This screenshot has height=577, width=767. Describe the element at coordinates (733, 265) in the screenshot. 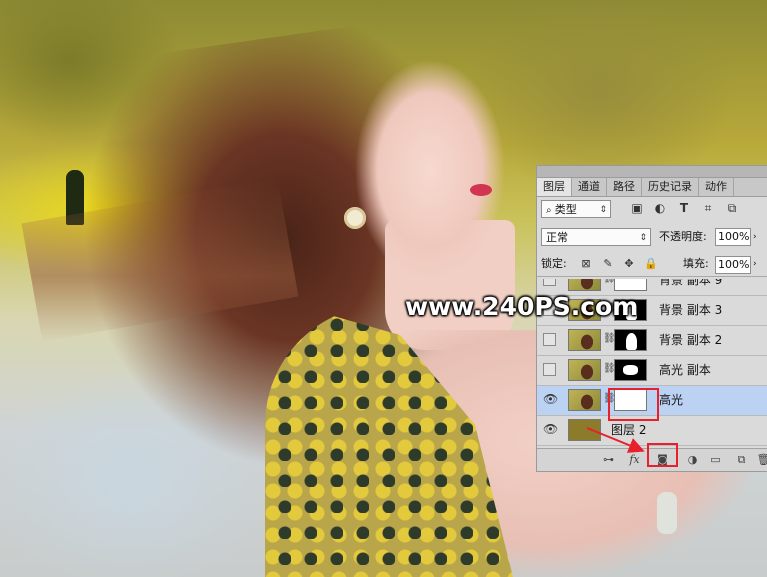

I see `fill-input: 100%` at that location.